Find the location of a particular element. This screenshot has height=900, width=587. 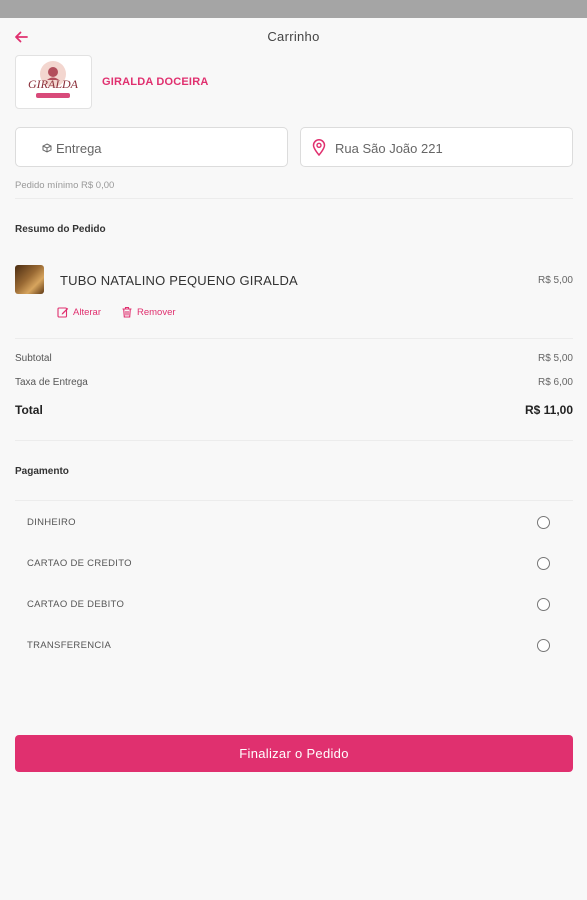

payment-option-cash: DINHEIRO is located at coordinates (294, 523).